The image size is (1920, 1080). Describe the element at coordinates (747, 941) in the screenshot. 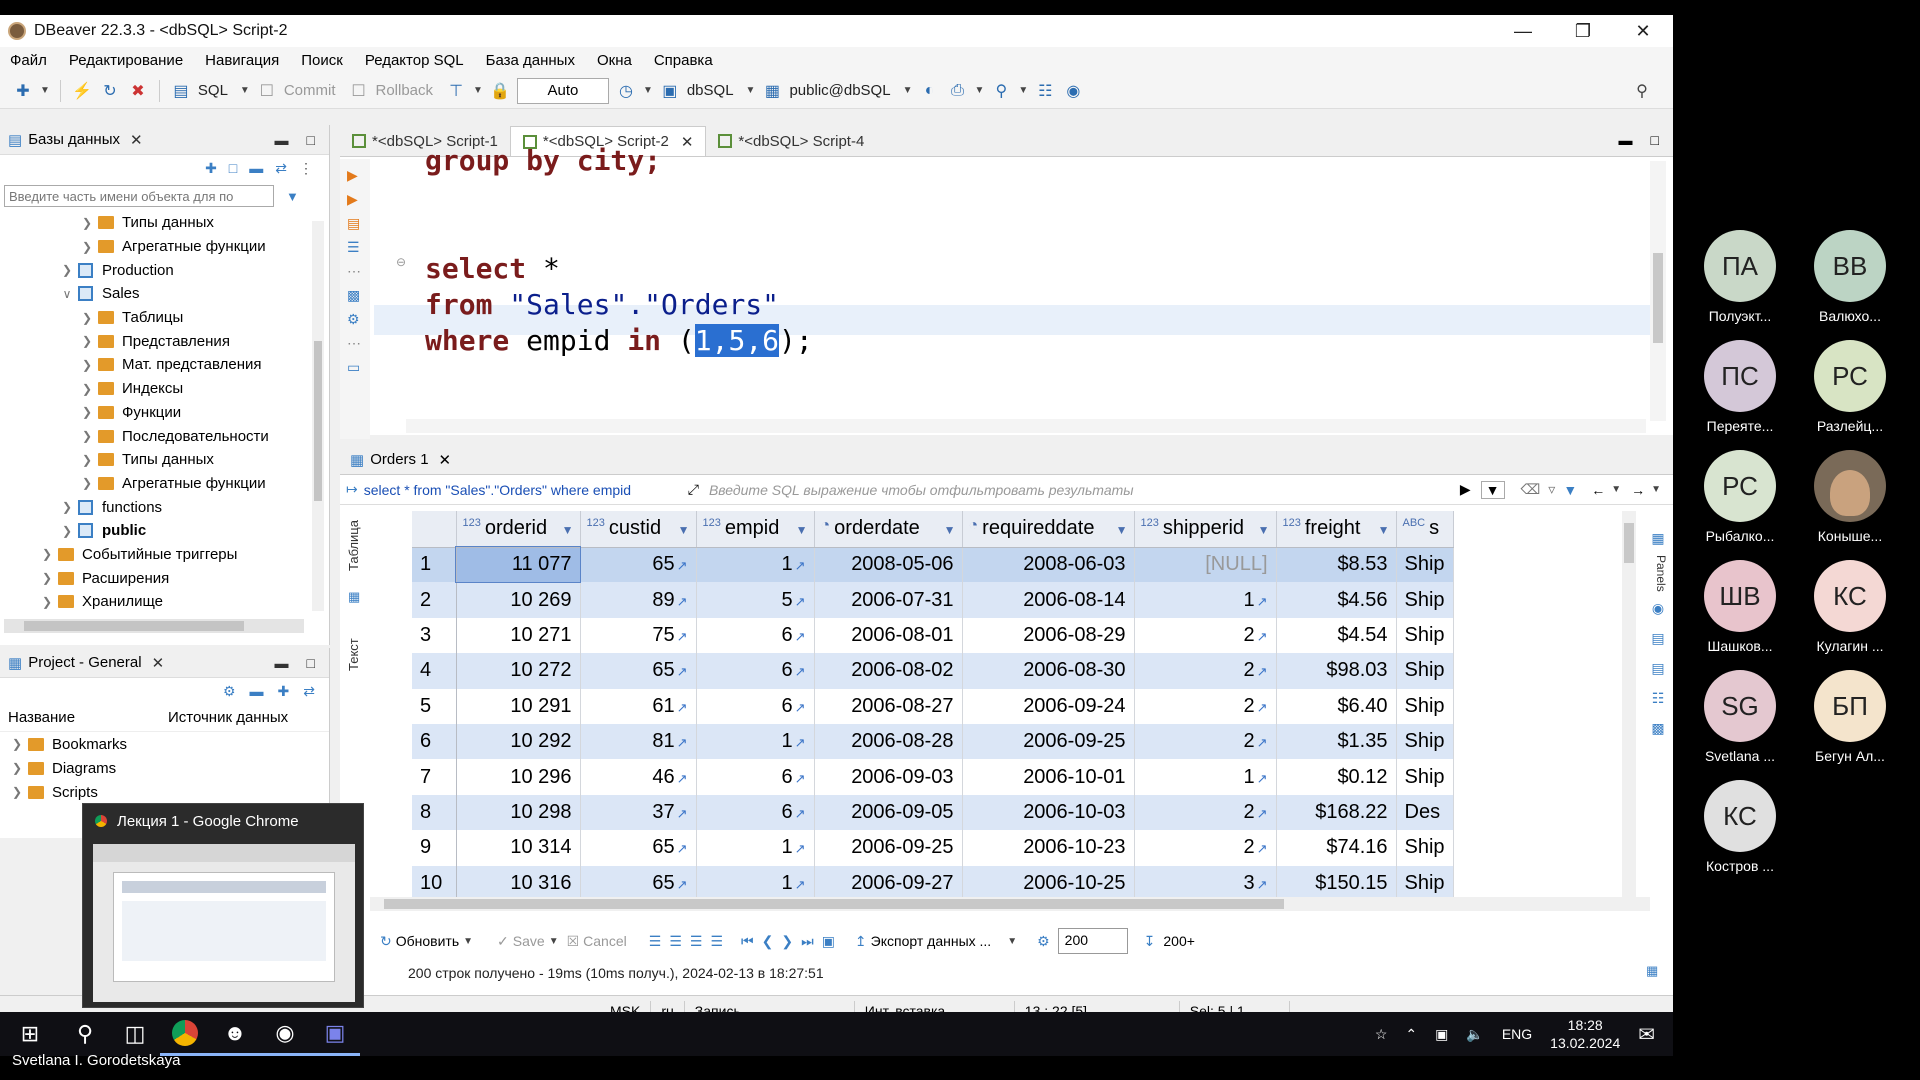

I see `first-page-icon: ⏮` at that location.